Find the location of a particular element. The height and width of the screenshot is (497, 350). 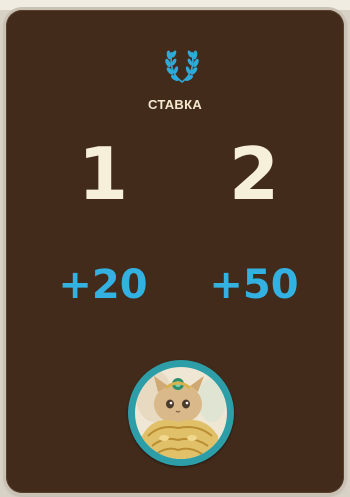

bet-option-2-value: 2 is located at coordinates (254, 174).